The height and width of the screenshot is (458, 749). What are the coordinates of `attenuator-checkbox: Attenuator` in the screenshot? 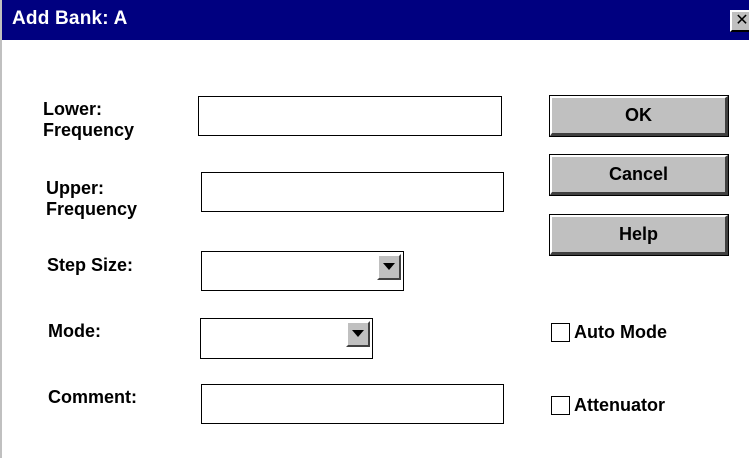 It's located at (608, 405).